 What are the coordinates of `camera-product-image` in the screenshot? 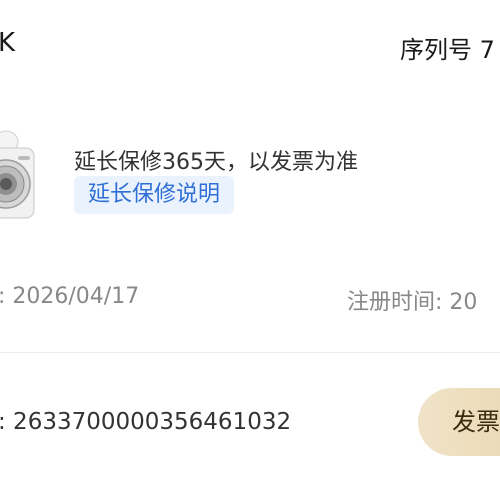 It's located at (19, 174).